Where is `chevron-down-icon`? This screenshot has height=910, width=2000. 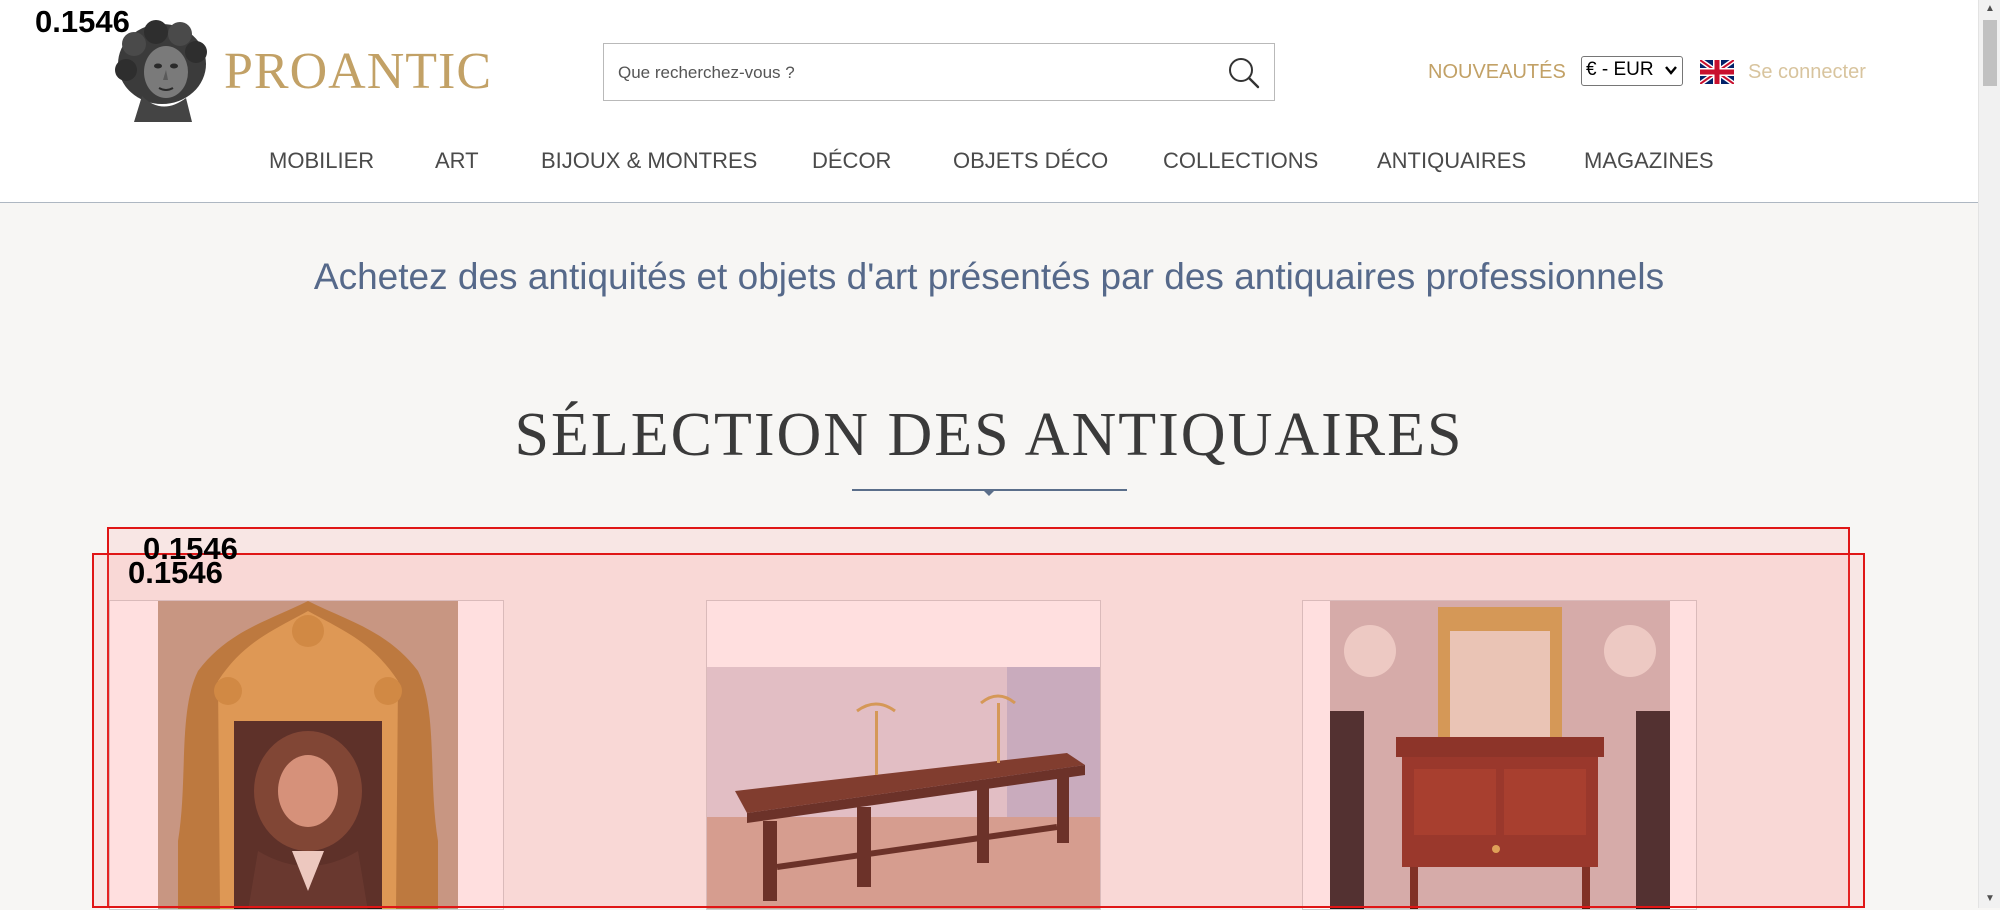 chevron-down-icon is located at coordinates (1671, 71).